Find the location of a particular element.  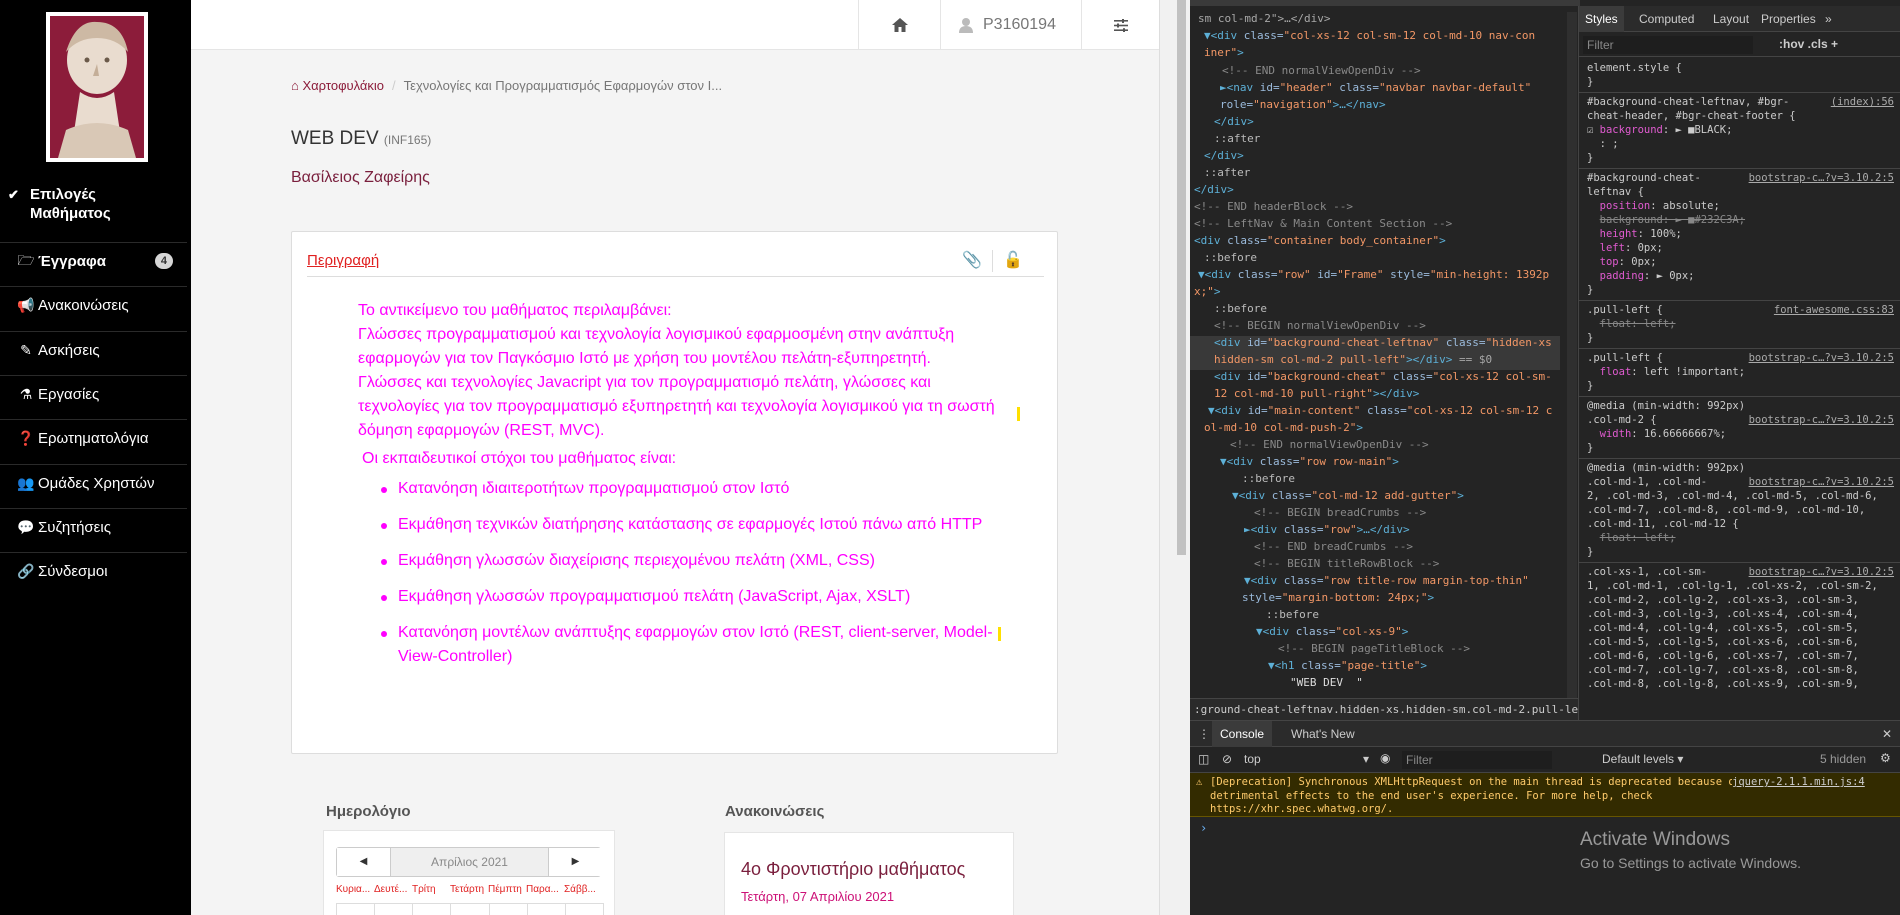

console-filter-input: Filter is located at coordinates (1477, 760).